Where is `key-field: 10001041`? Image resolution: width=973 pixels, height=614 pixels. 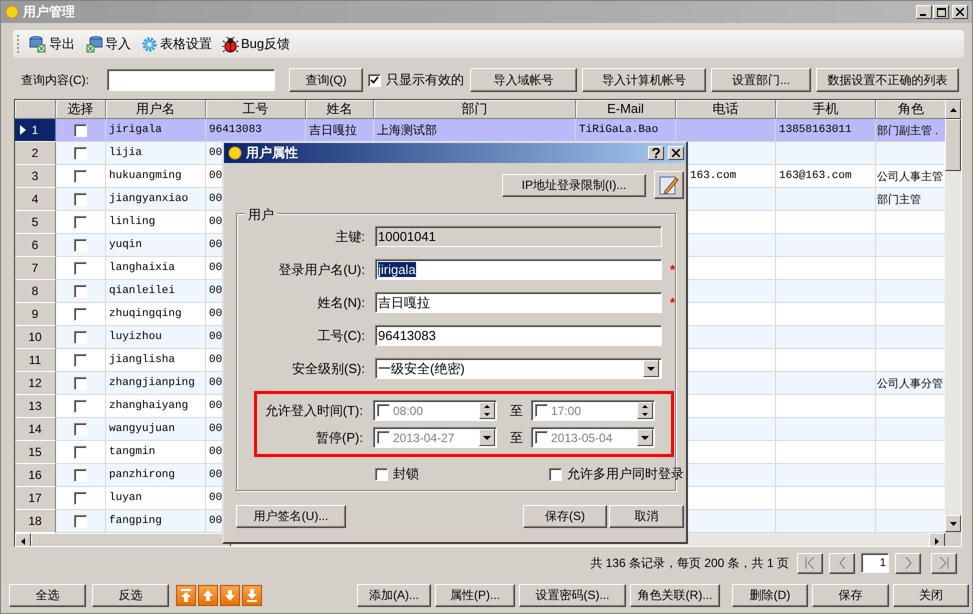
key-field: 10001041 is located at coordinates (518, 236).